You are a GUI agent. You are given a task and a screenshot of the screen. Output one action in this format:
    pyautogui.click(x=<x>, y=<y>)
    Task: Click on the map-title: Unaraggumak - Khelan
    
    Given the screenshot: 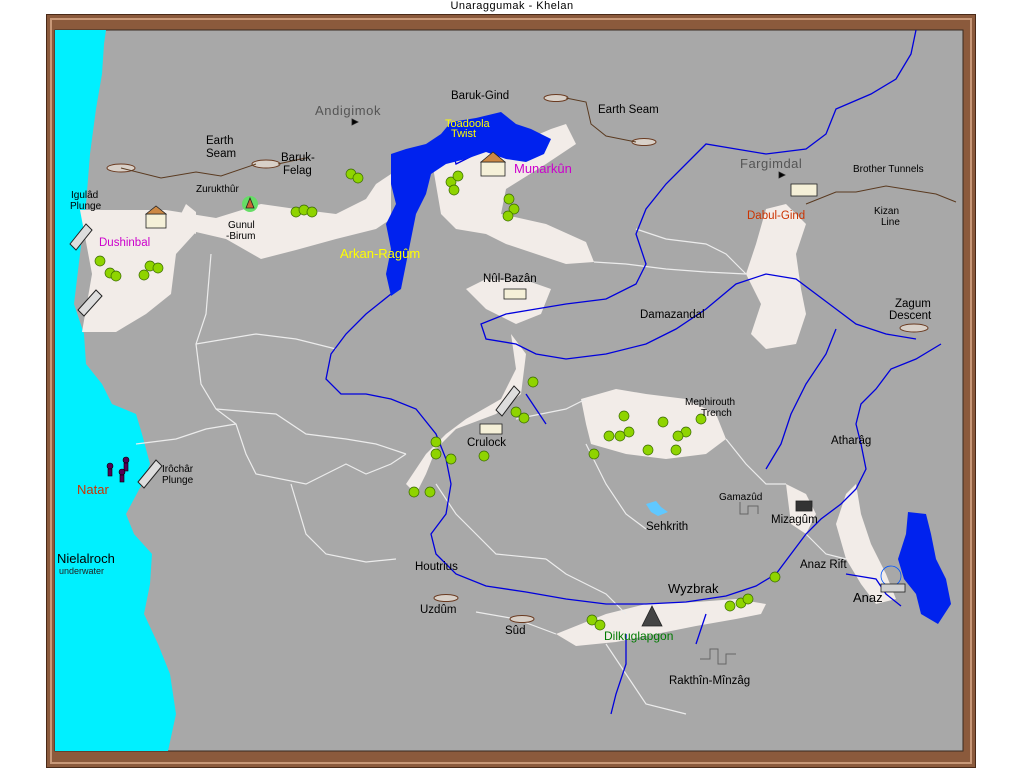 What is the action you would take?
    pyautogui.click(x=512, y=6)
    